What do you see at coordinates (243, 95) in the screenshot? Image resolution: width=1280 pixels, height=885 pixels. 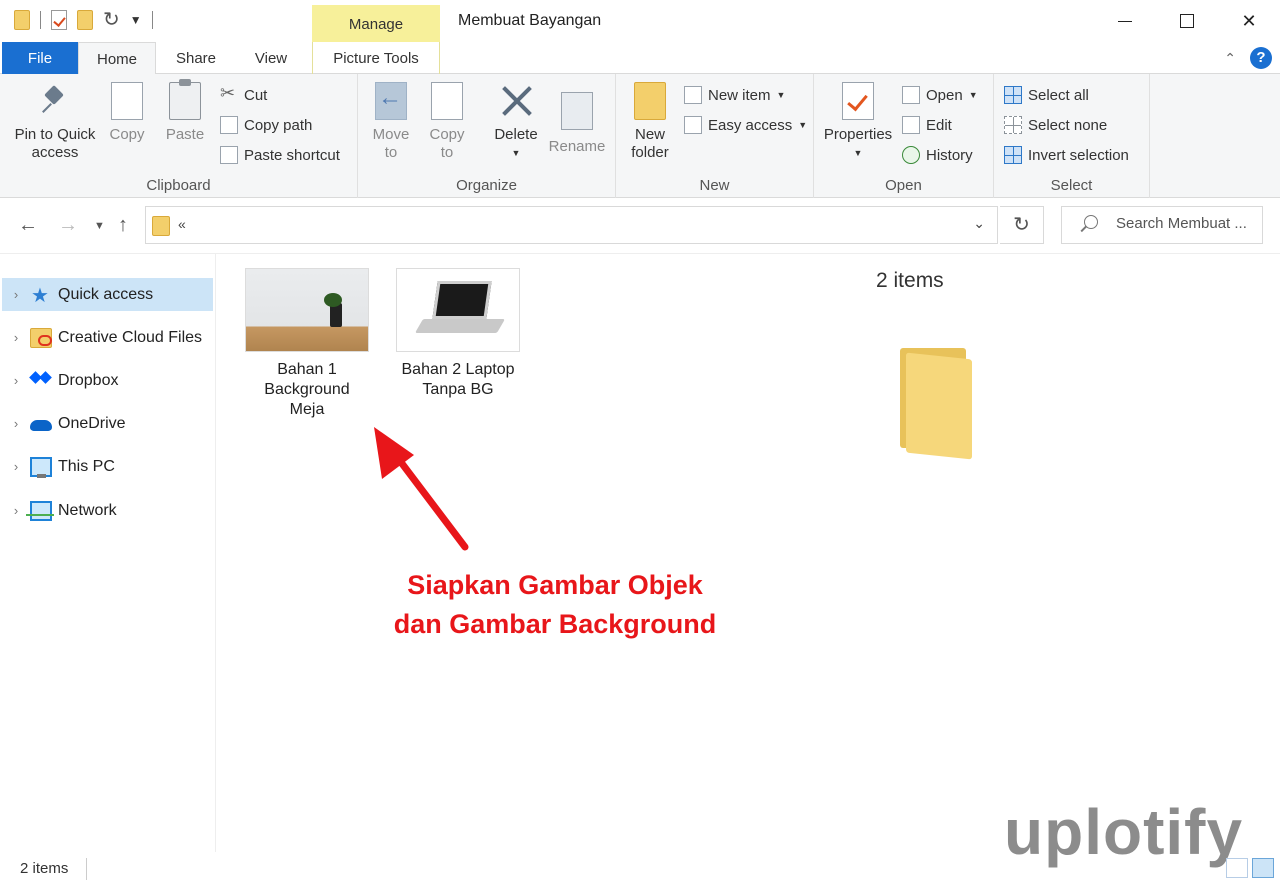 I see `cut-button: Cut` at bounding box center [243, 95].